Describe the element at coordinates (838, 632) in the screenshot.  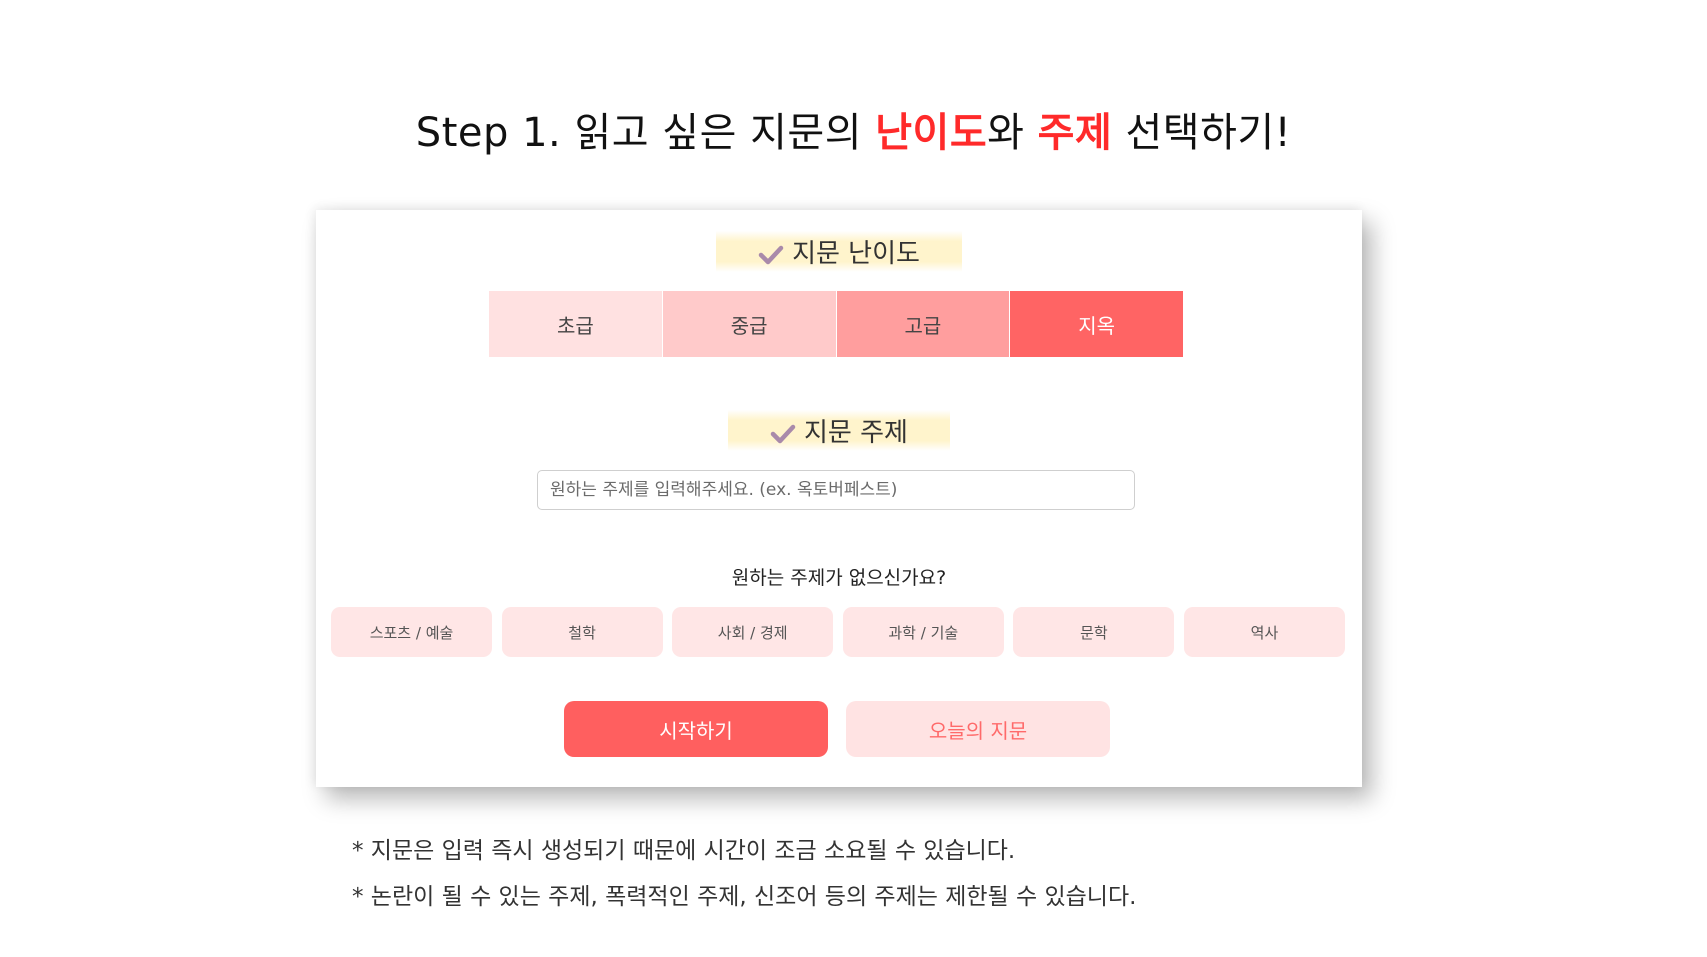
I see `topic-chip-list: 스포츠 / 예술 철학 사회 / 경제 과학 / 기술 문학 역사` at that location.